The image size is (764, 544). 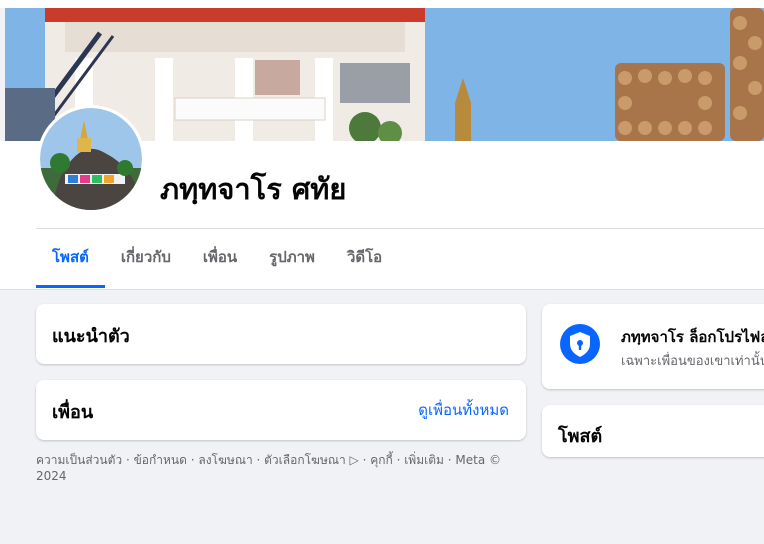 I want to click on avatar-image, so click(x=91, y=159).